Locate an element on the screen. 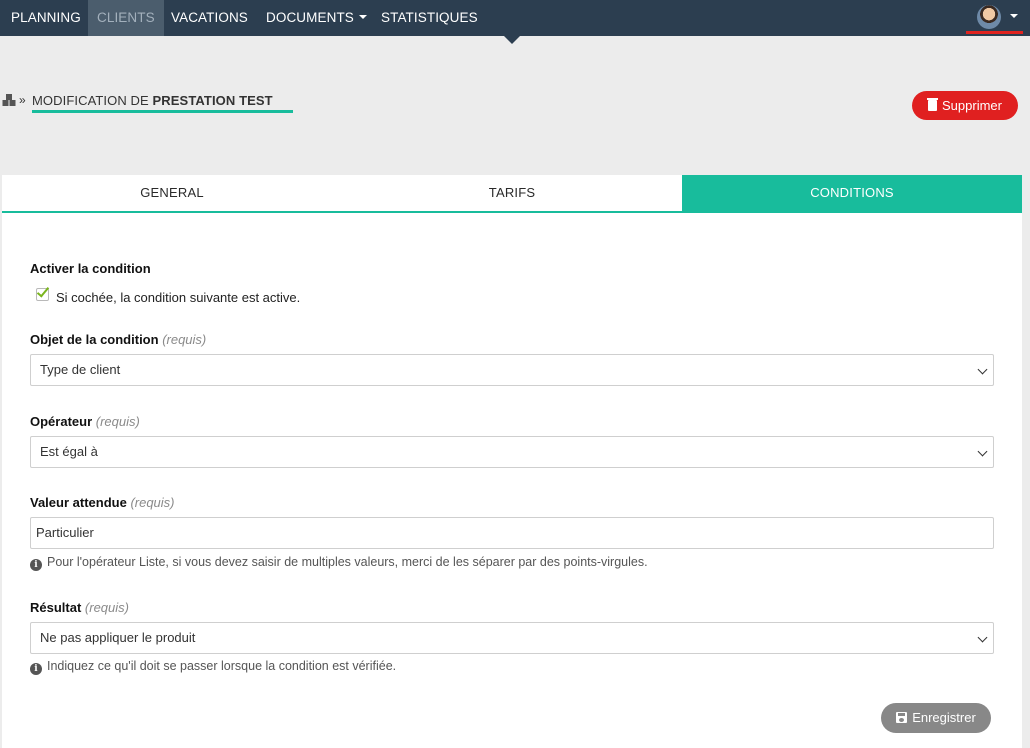  tab-label: CONDITIONS is located at coordinates (852, 192).